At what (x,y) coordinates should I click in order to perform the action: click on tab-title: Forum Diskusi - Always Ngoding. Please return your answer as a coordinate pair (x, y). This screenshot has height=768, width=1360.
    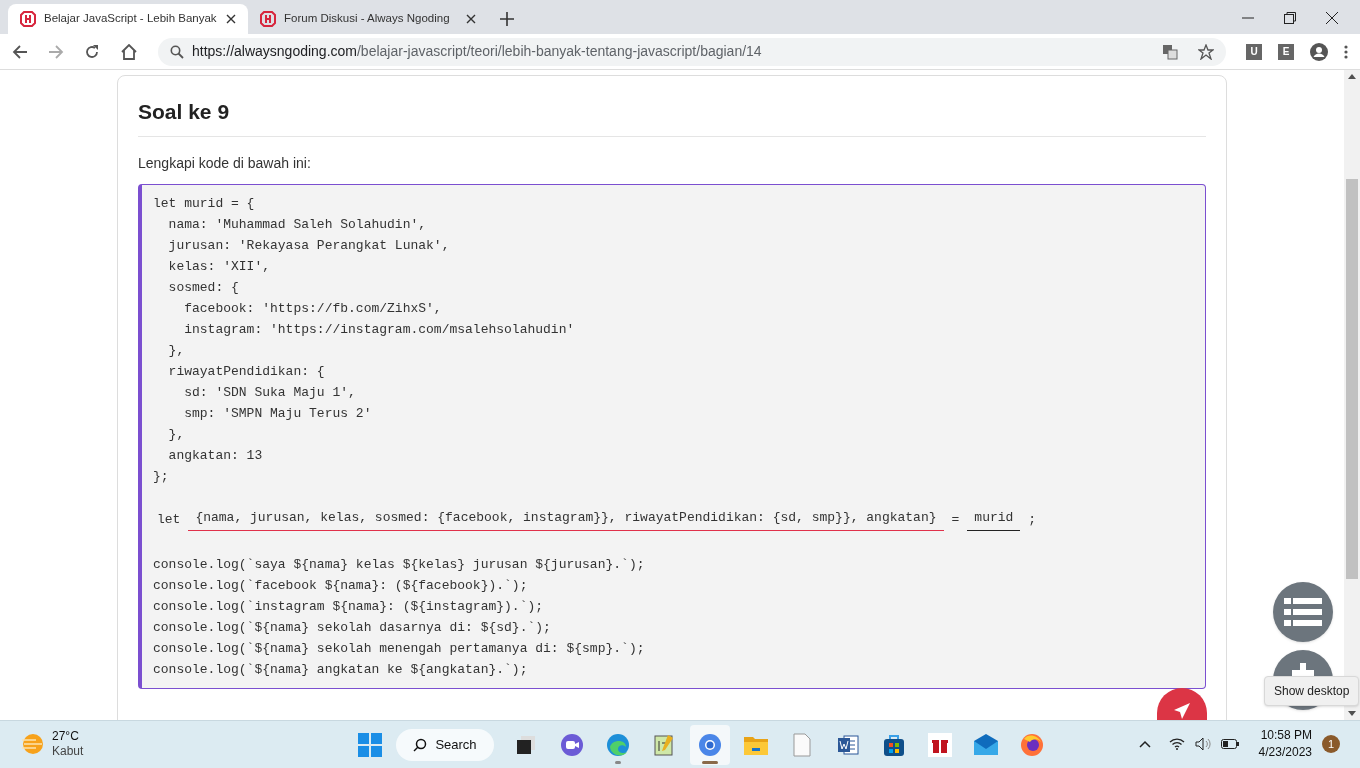
    Looking at the image, I should click on (367, 19).